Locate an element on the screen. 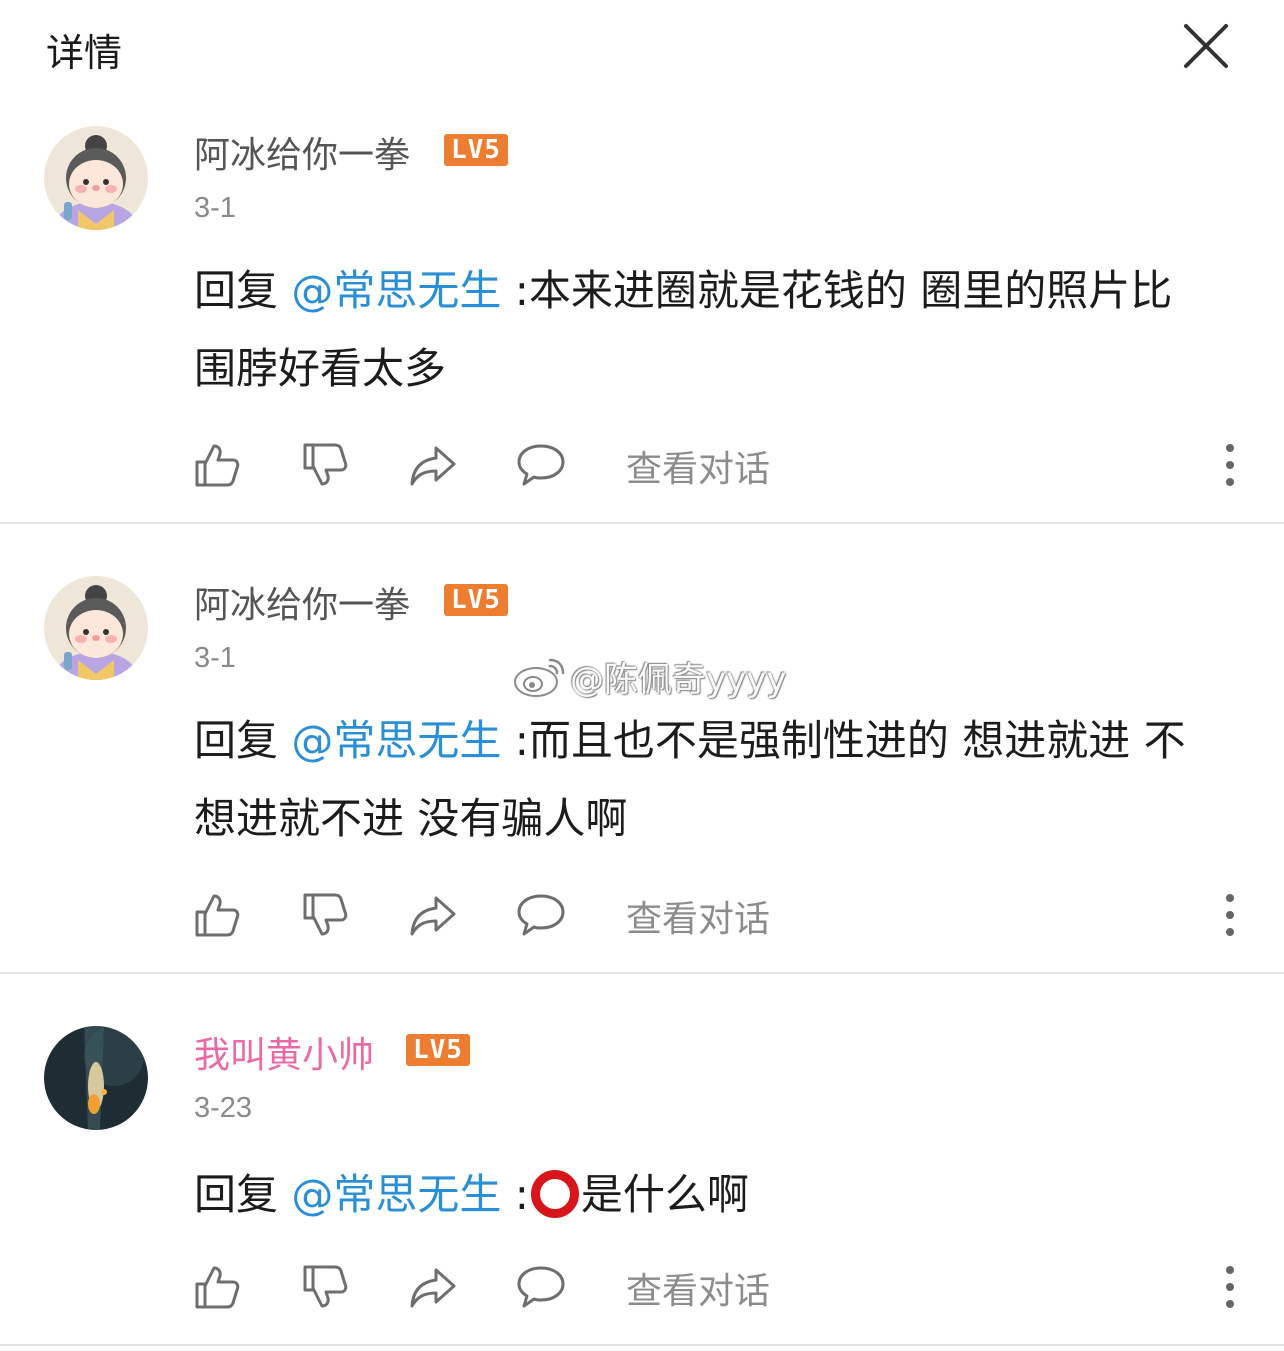 This screenshot has height=1351, width=1284. watermark-text: @陈佩奇yyyy is located at coordinates (678, 679).